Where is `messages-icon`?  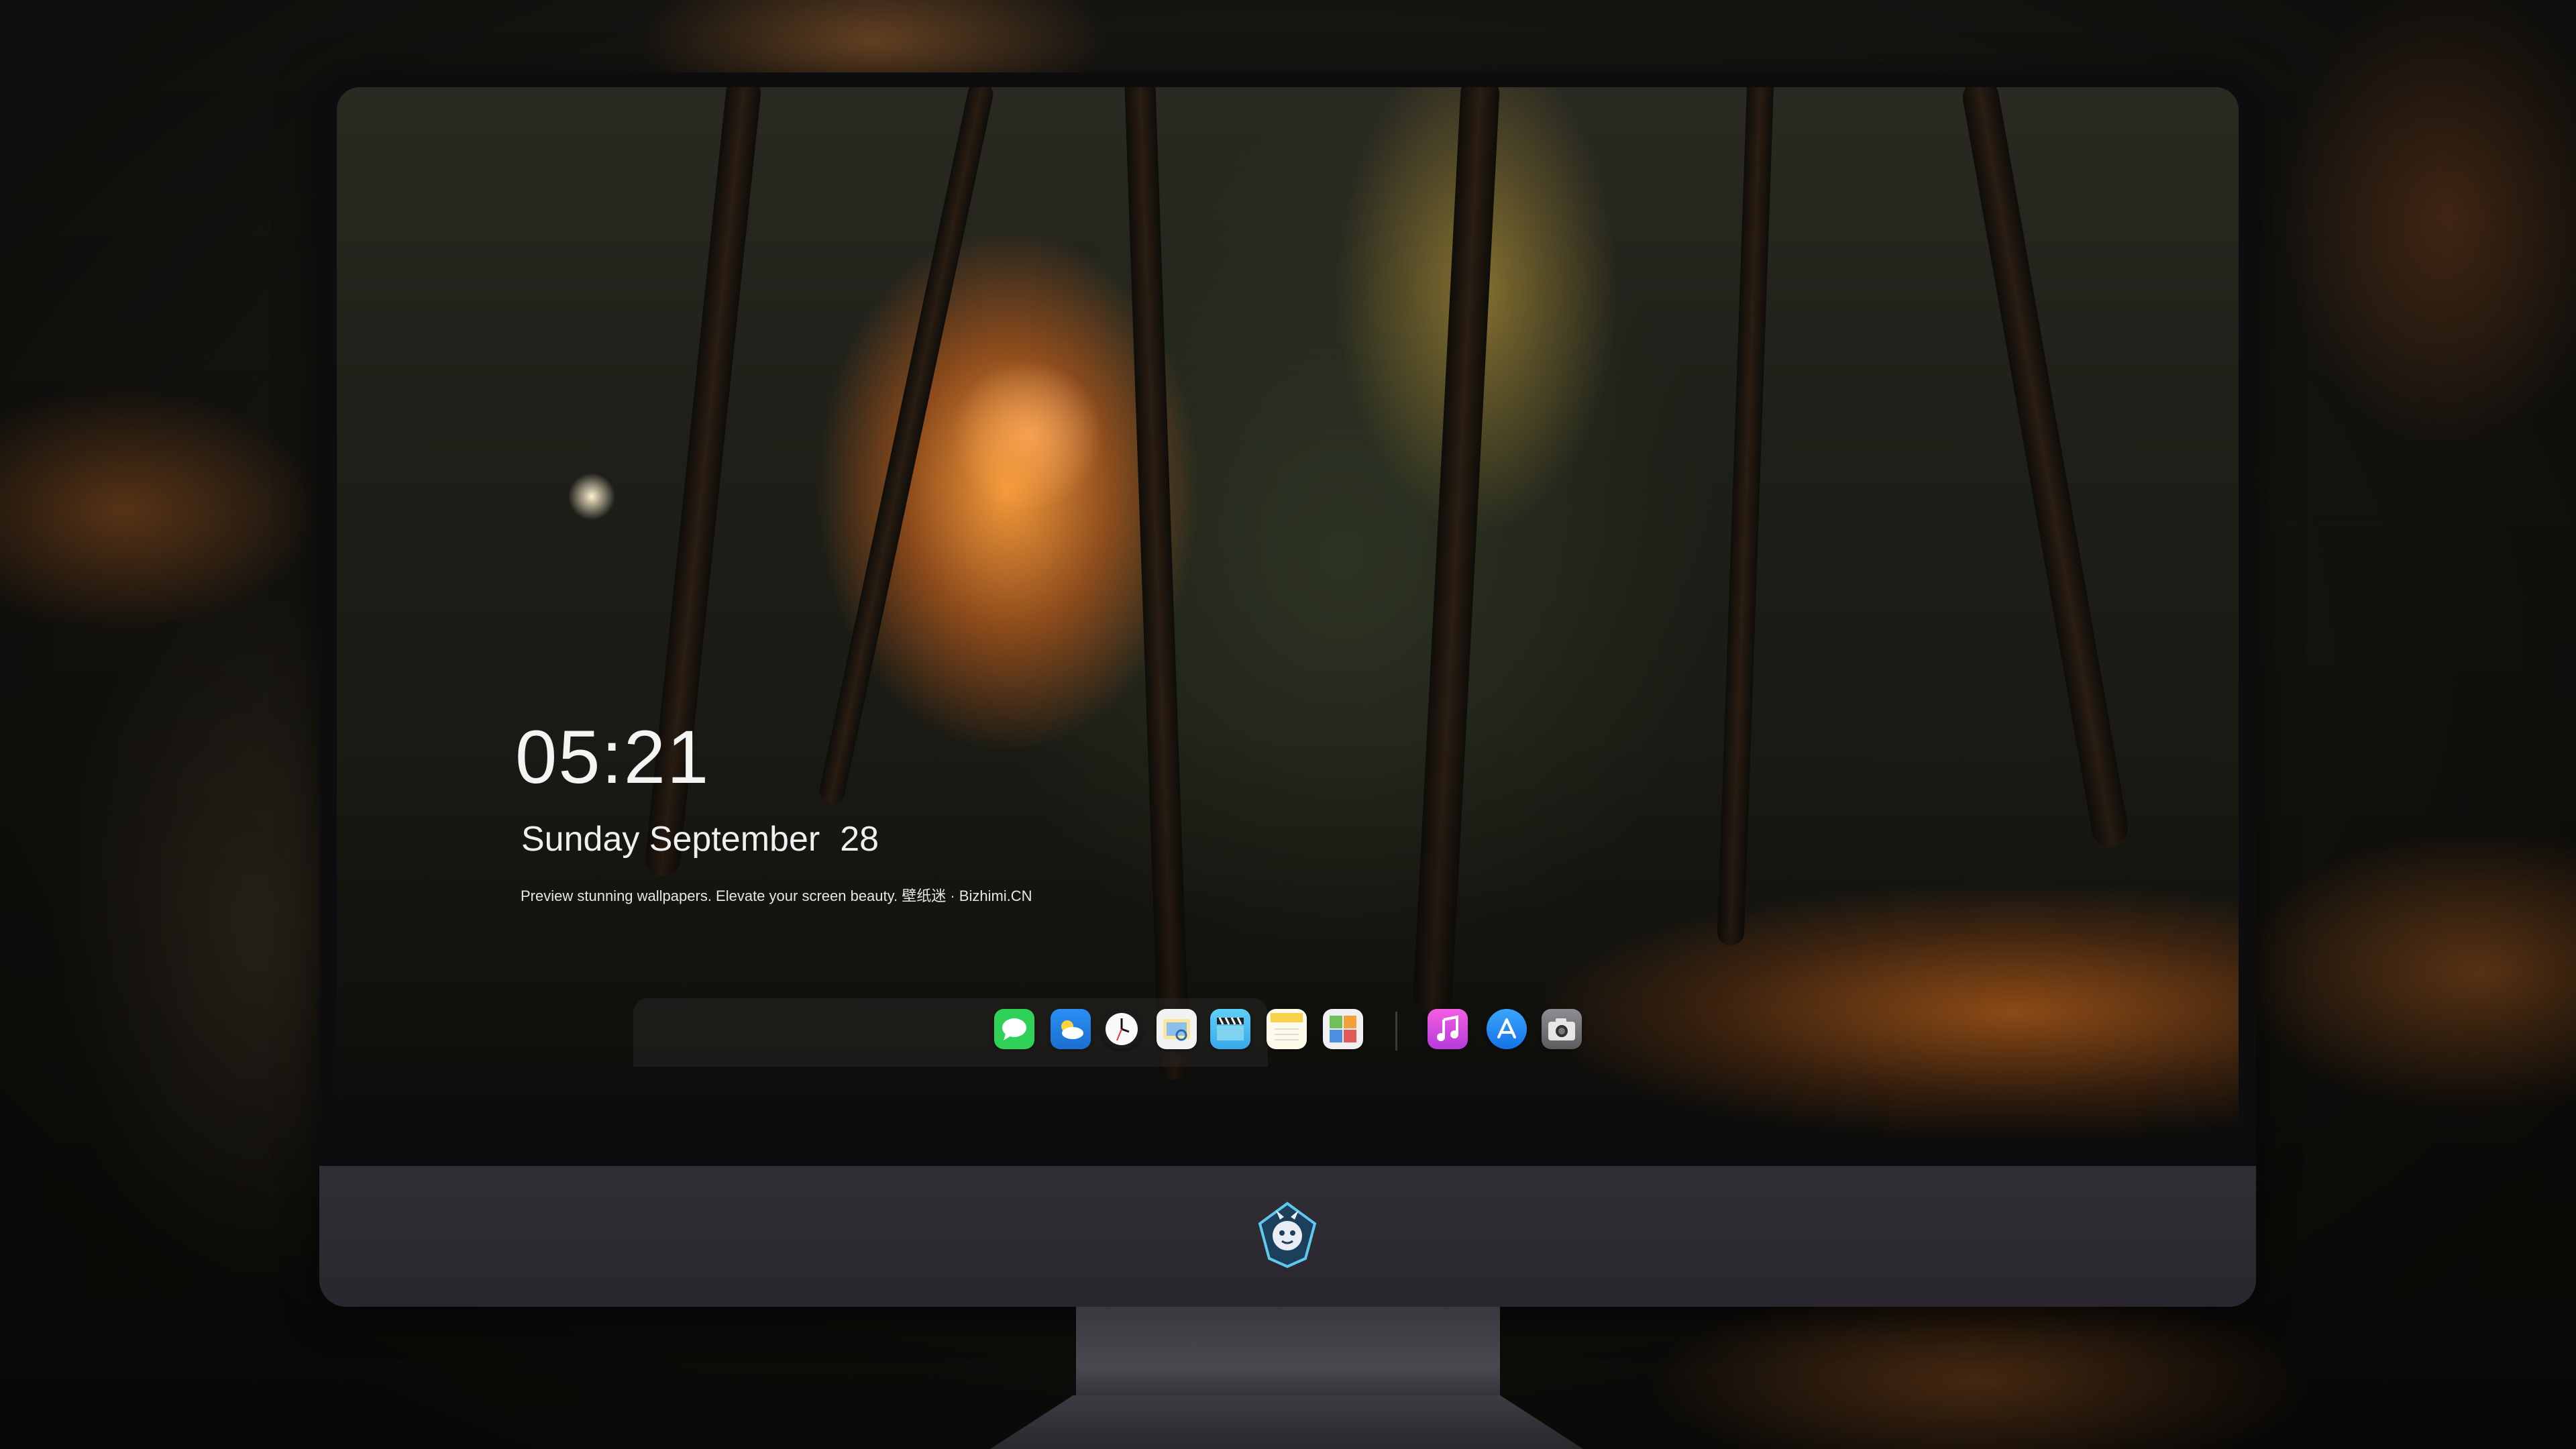
messages-icon is located at coordinates (1014, 1029).